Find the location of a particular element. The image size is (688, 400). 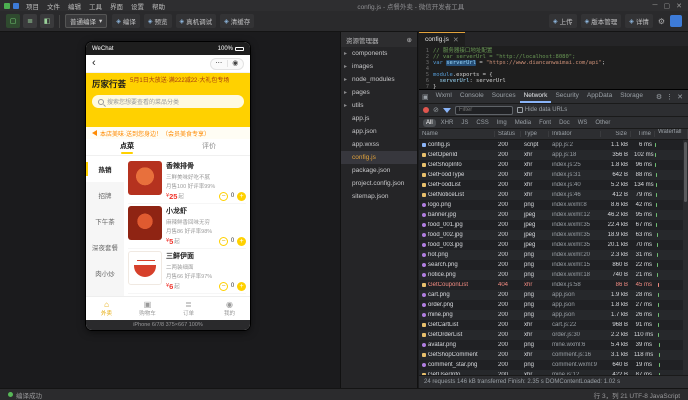

devtools-gear-icon: ⚙ is located at coordinates (659, 97).